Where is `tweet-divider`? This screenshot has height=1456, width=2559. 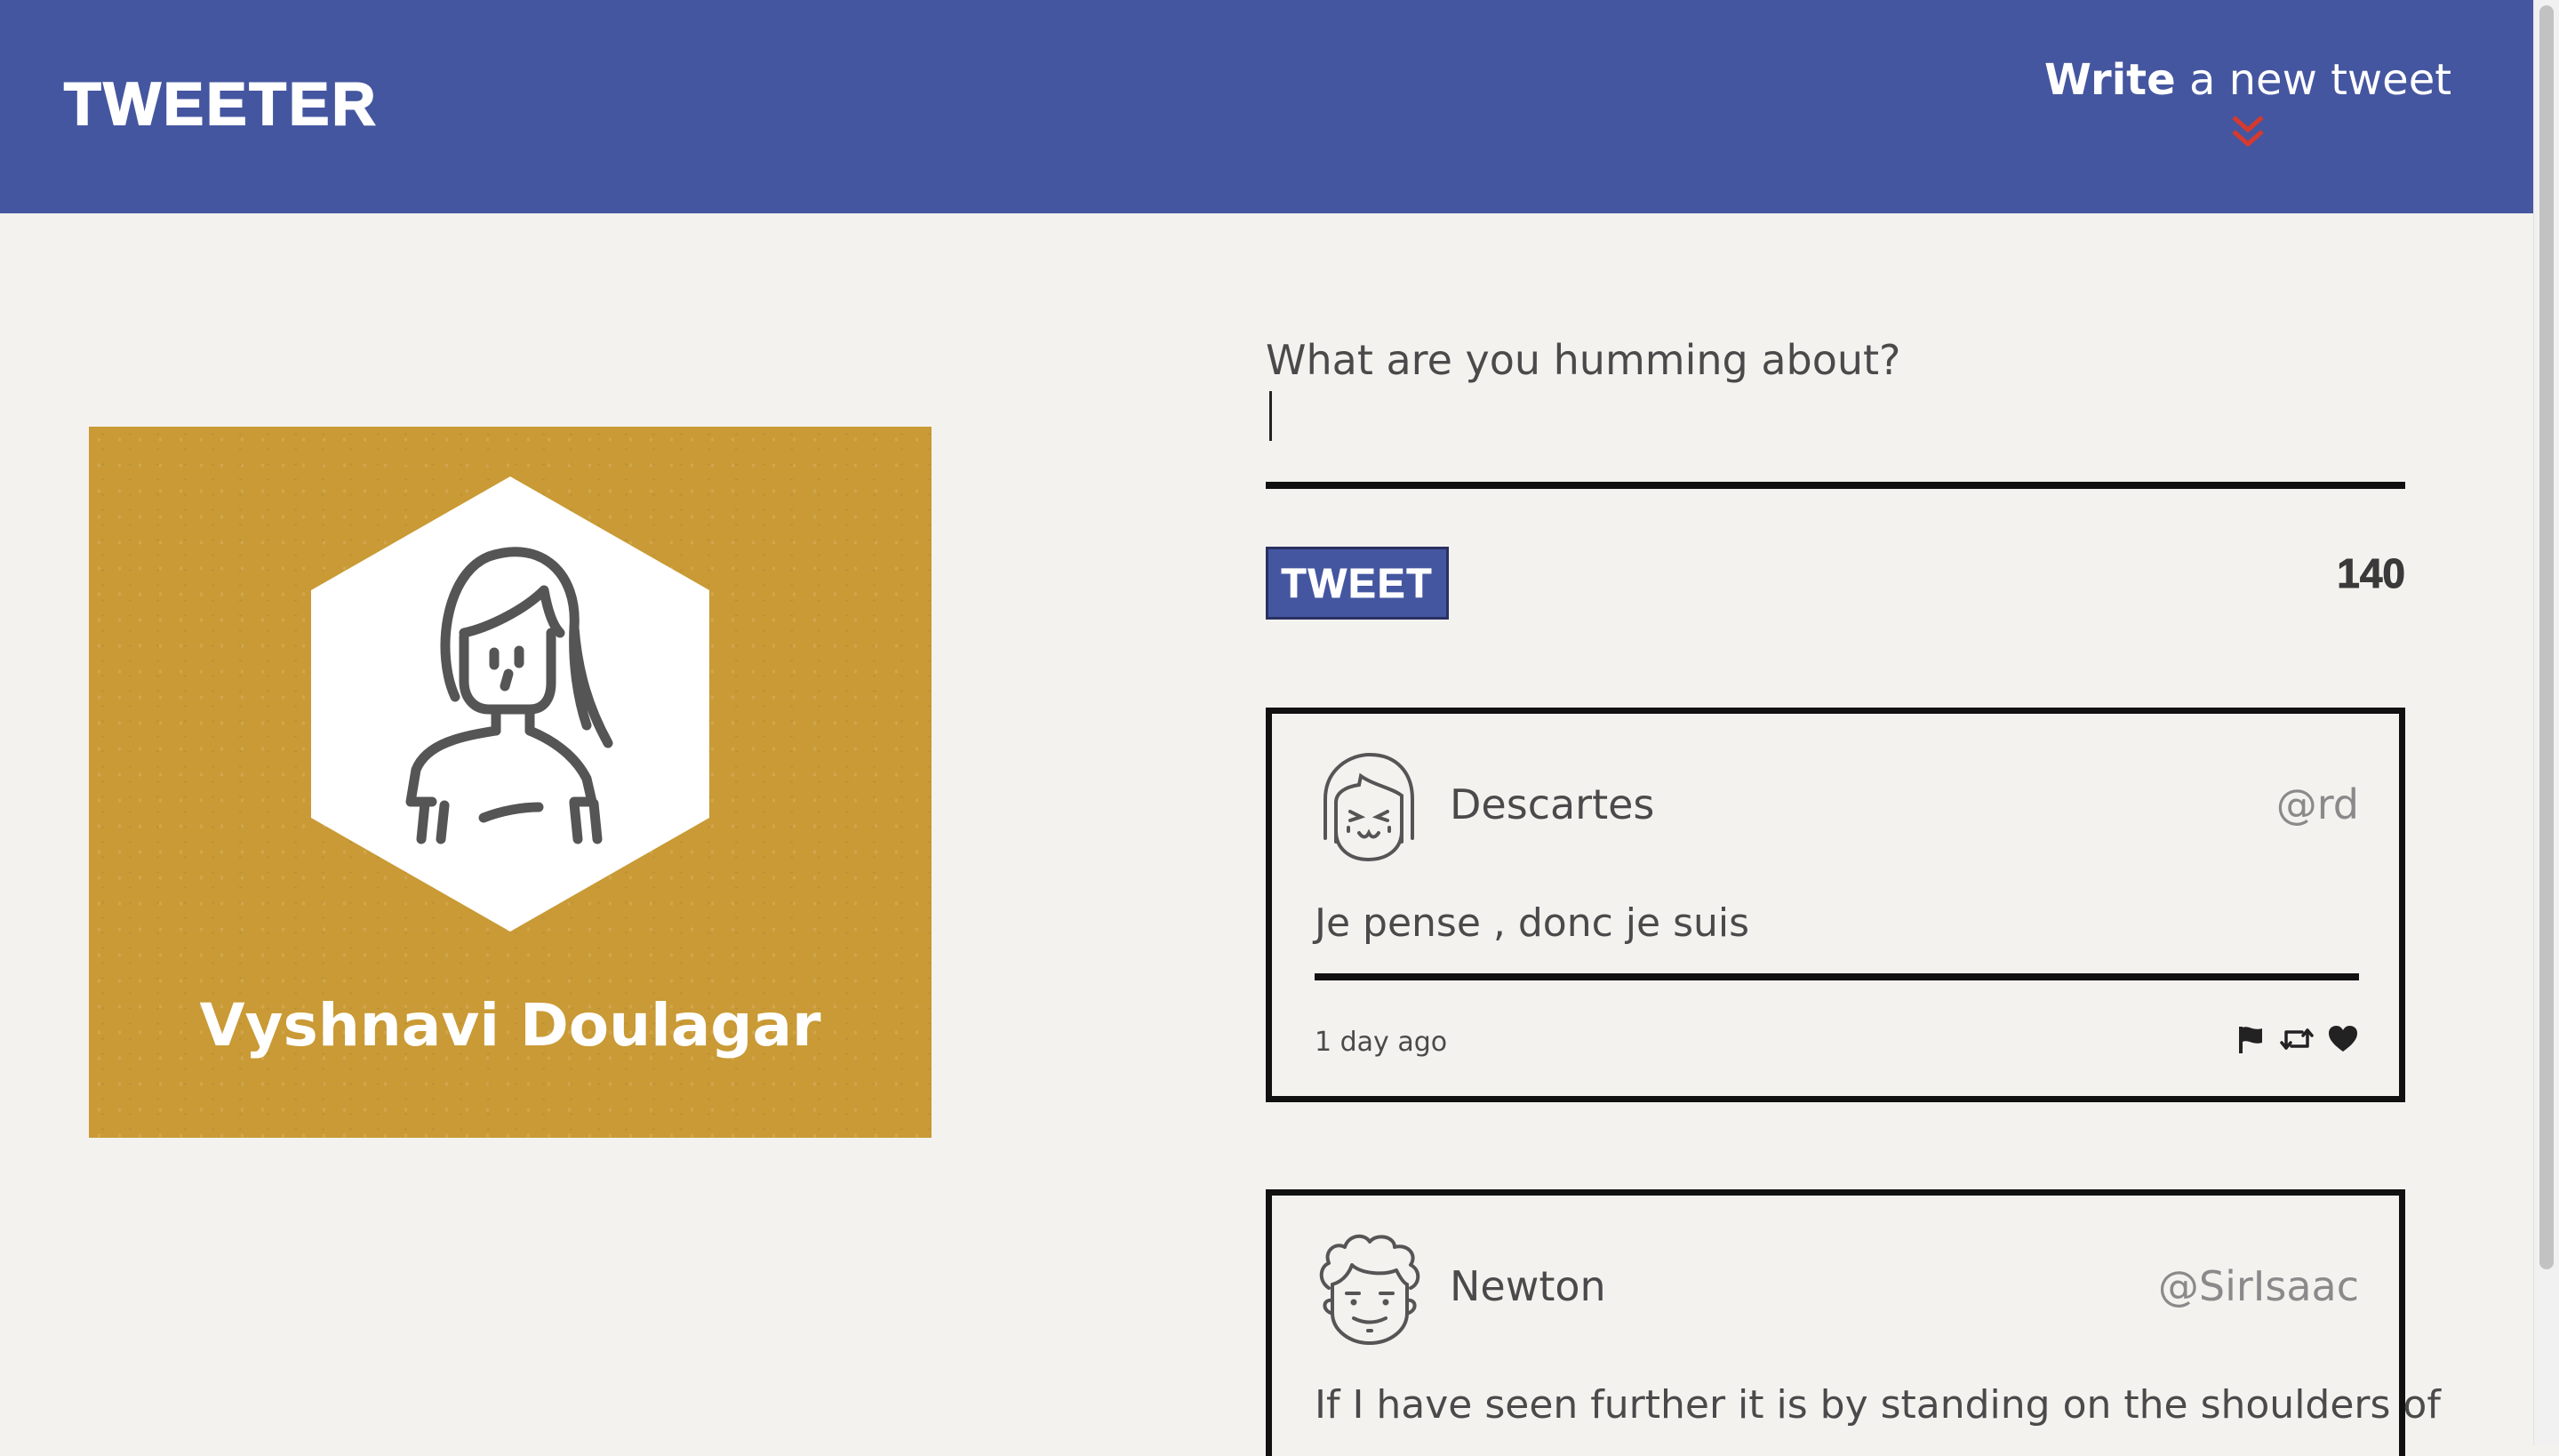
tweet-divider is located at coordinates (1837, 976).